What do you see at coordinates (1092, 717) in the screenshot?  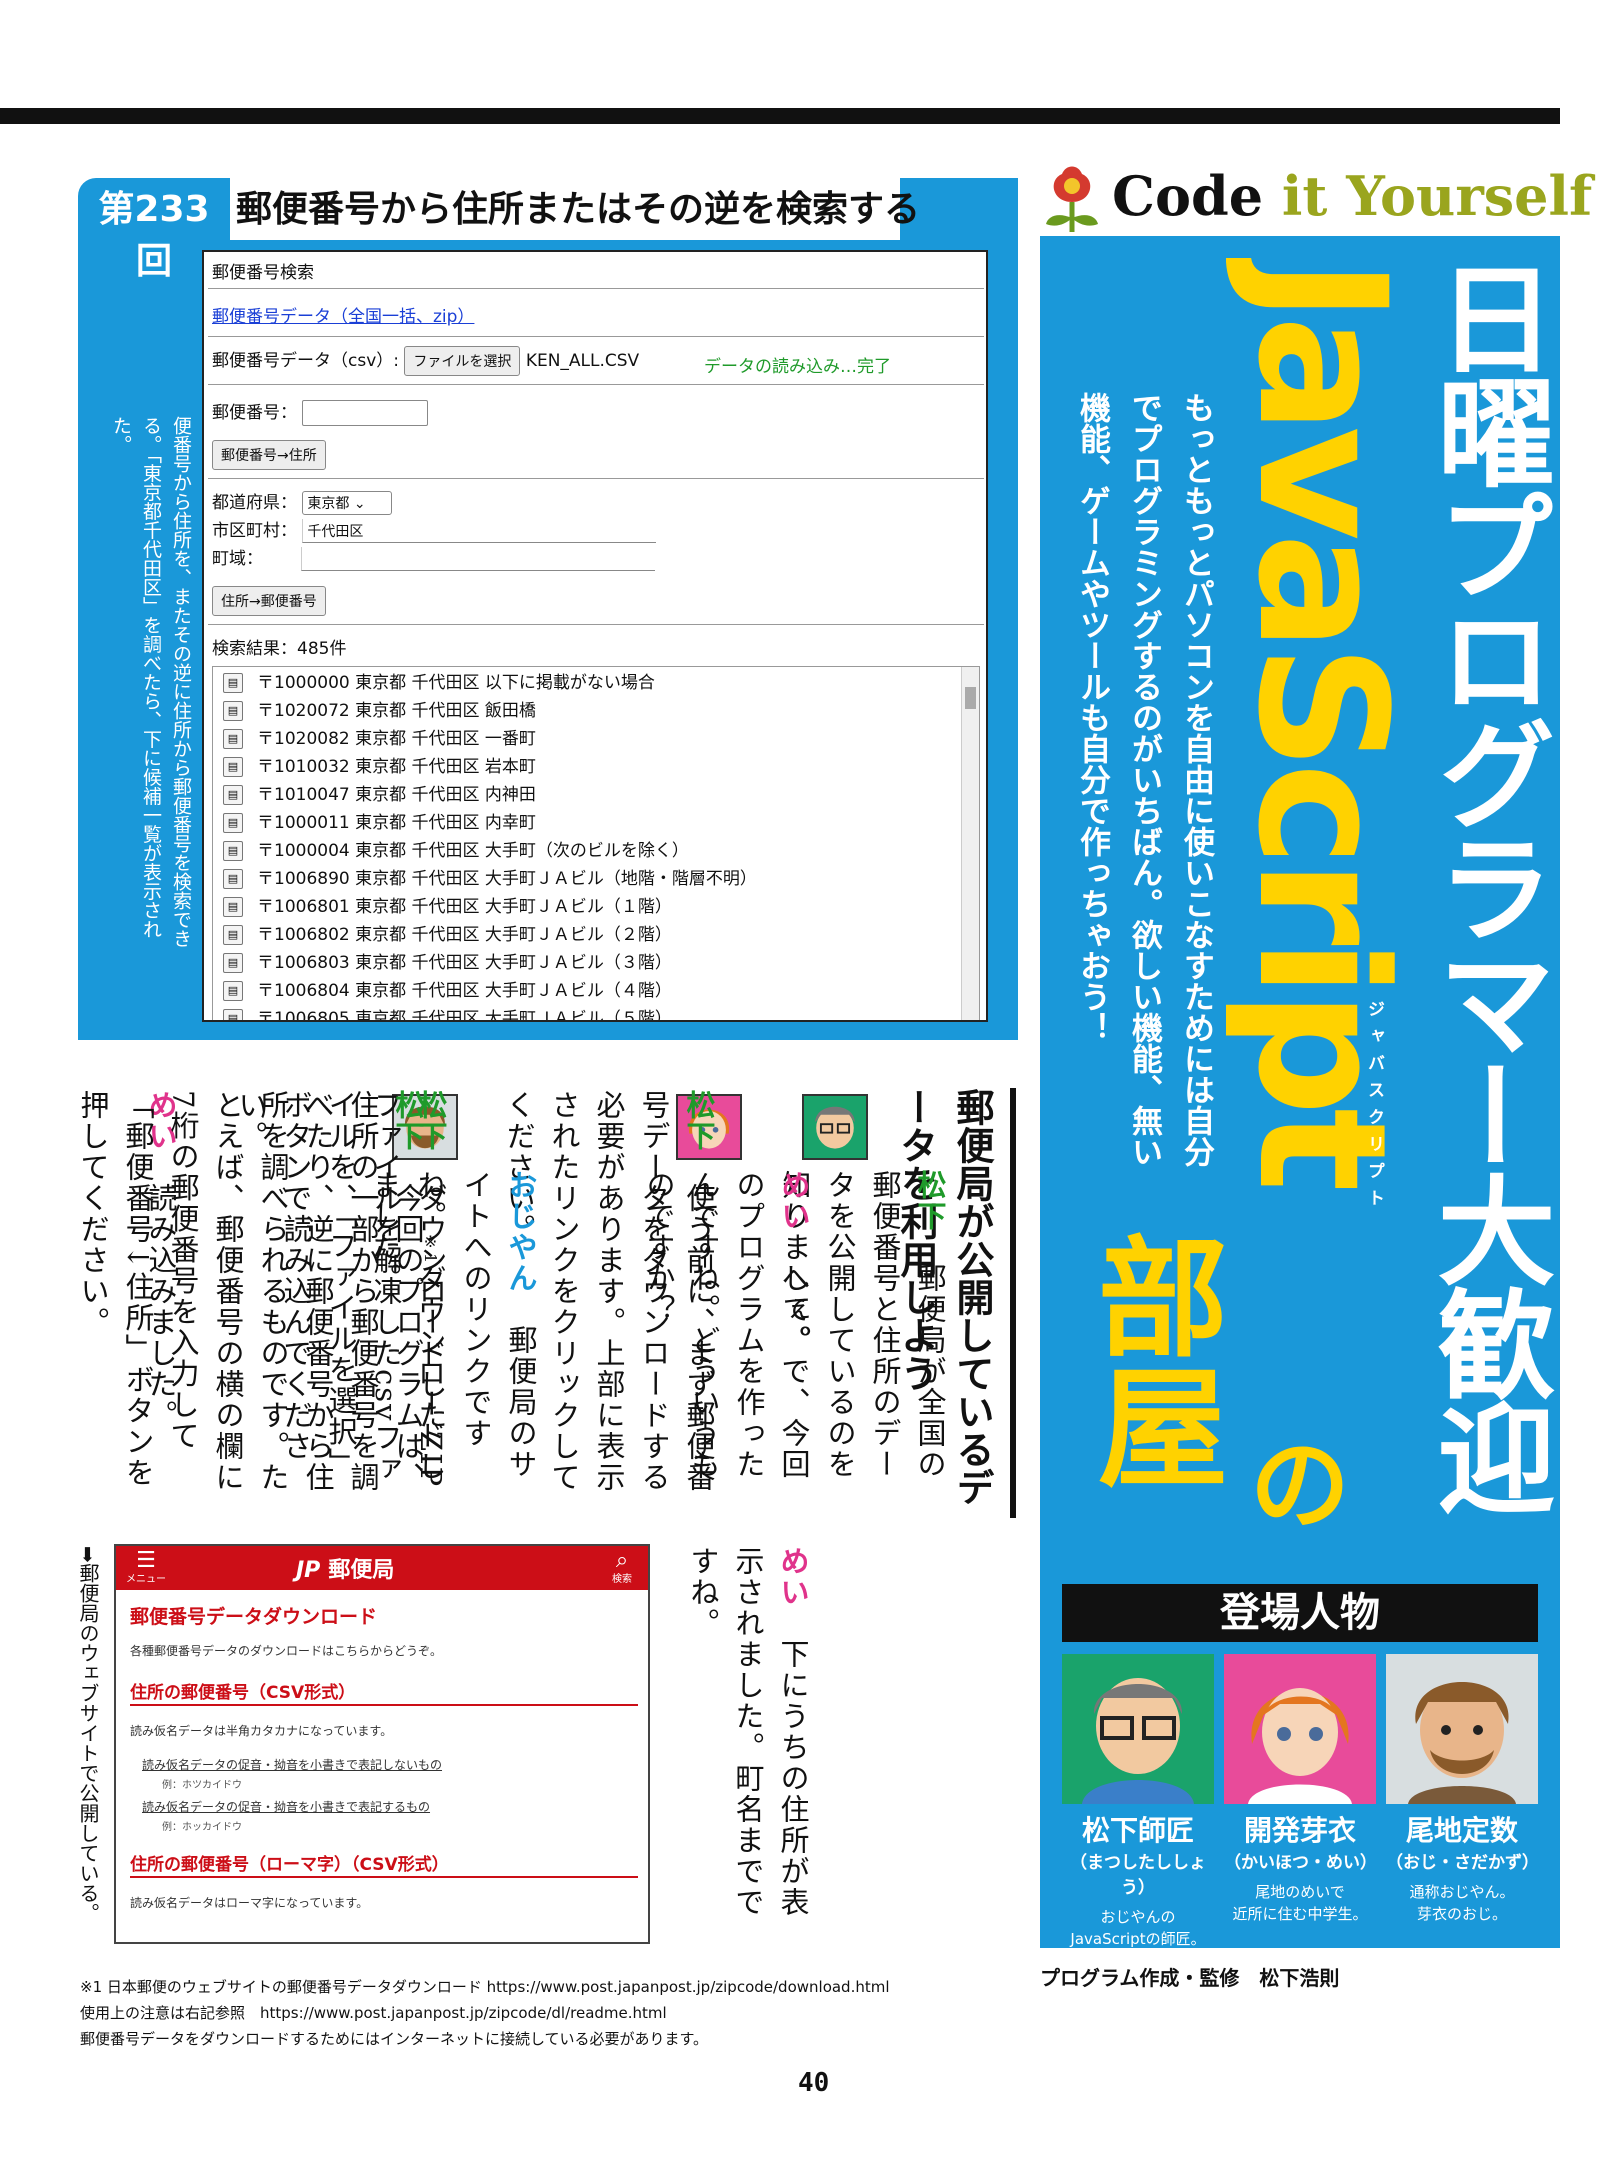 I see `tagline-3: 機能、ゲームやツールも自分で作っちゃおう！` at bounding box center [1092, 717].